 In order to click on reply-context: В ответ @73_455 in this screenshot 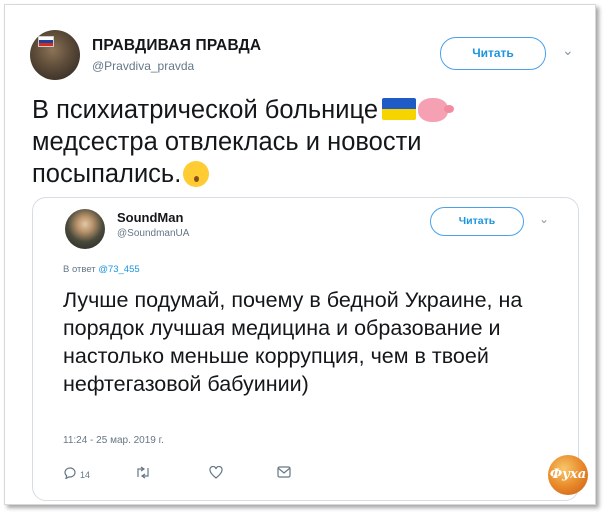, I will do `click(101, 269)`.